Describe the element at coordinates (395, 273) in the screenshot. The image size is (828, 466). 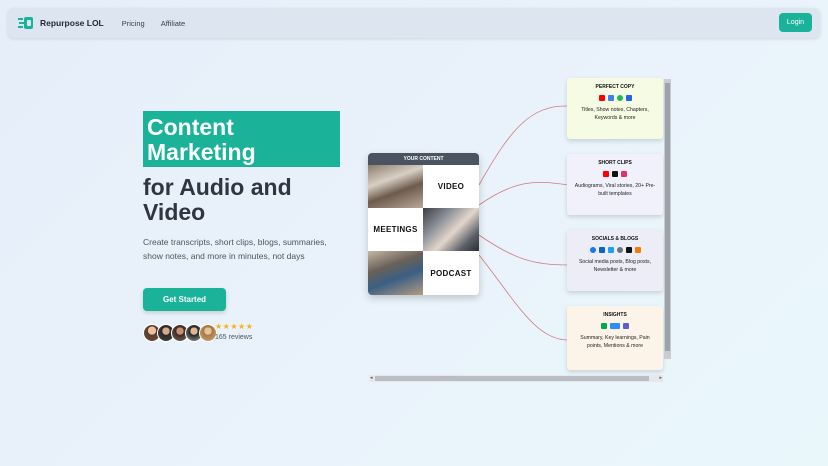
I see `podcast-thumbnail` at that location.